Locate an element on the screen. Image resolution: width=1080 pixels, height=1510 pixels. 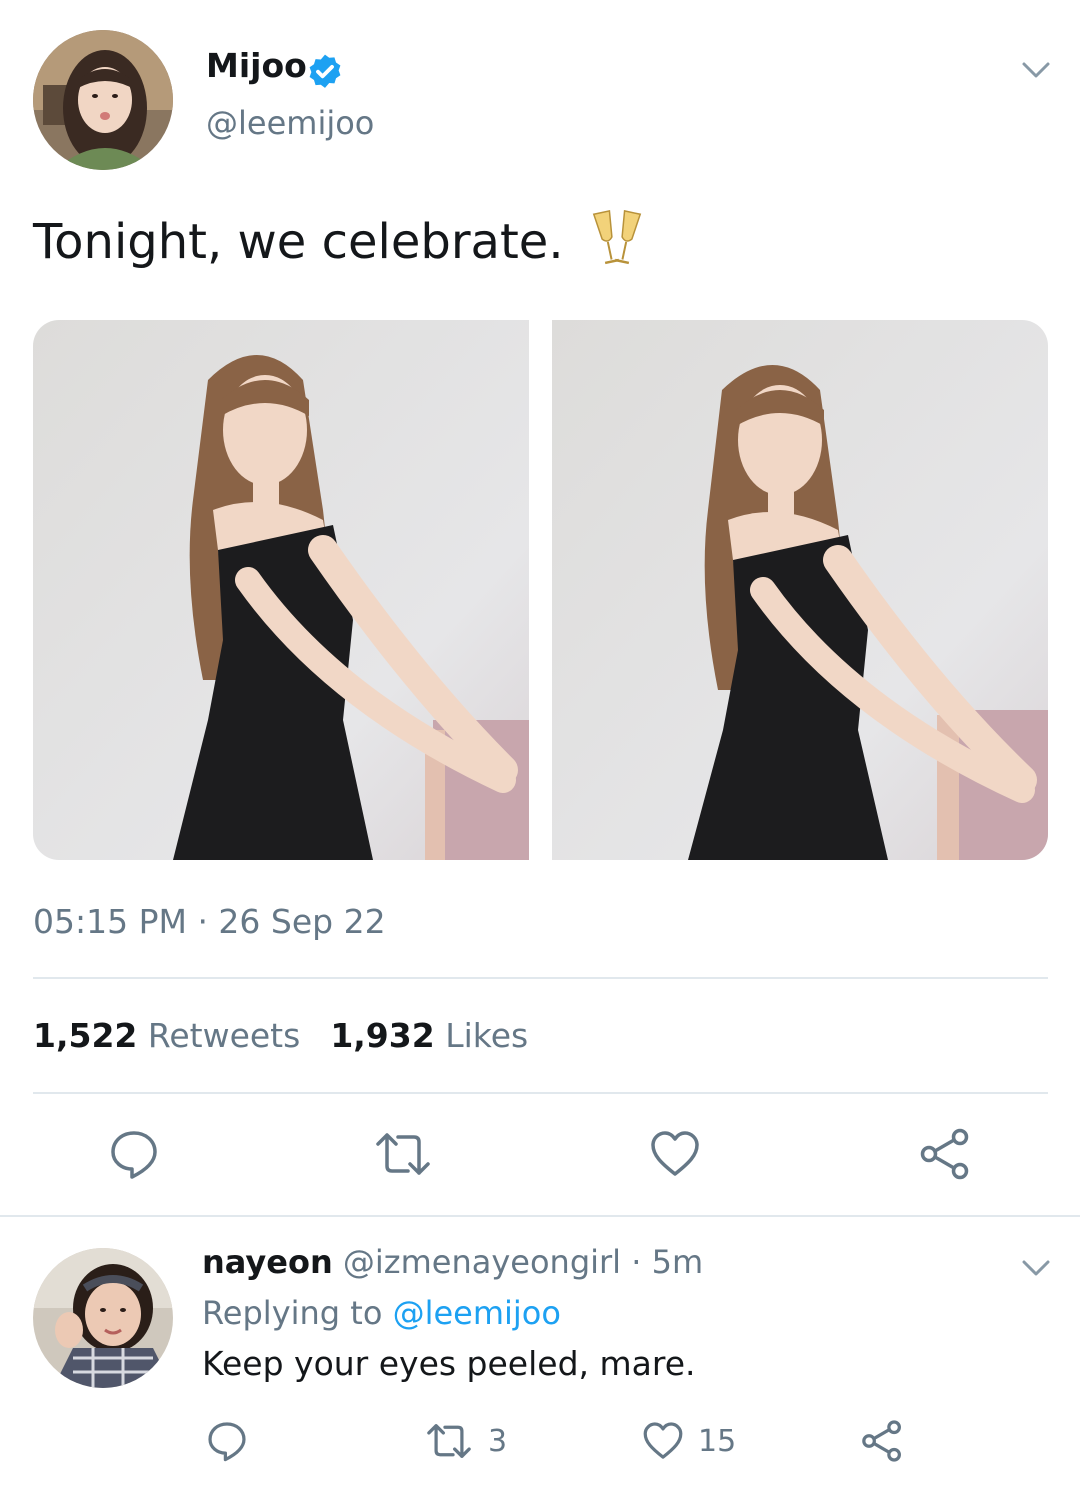
reply-like-button: 15 is located at coordinates (689, 1441).